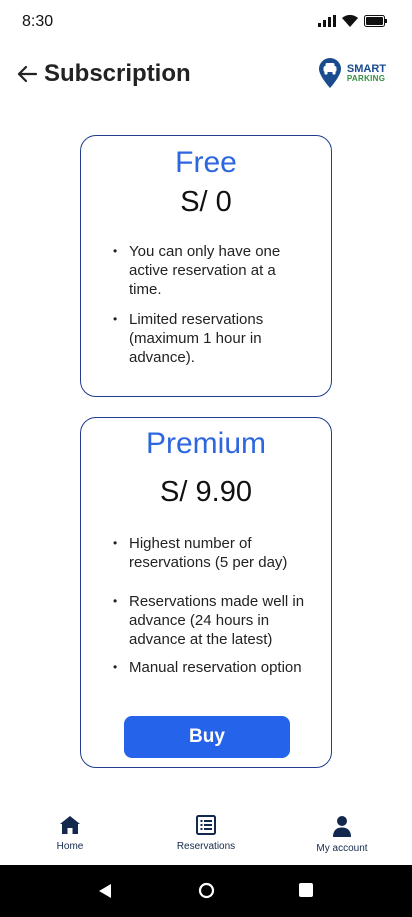 This screenshot has width=412, height=917. I want to click on nav-label-account: My account, so click(342, 848).